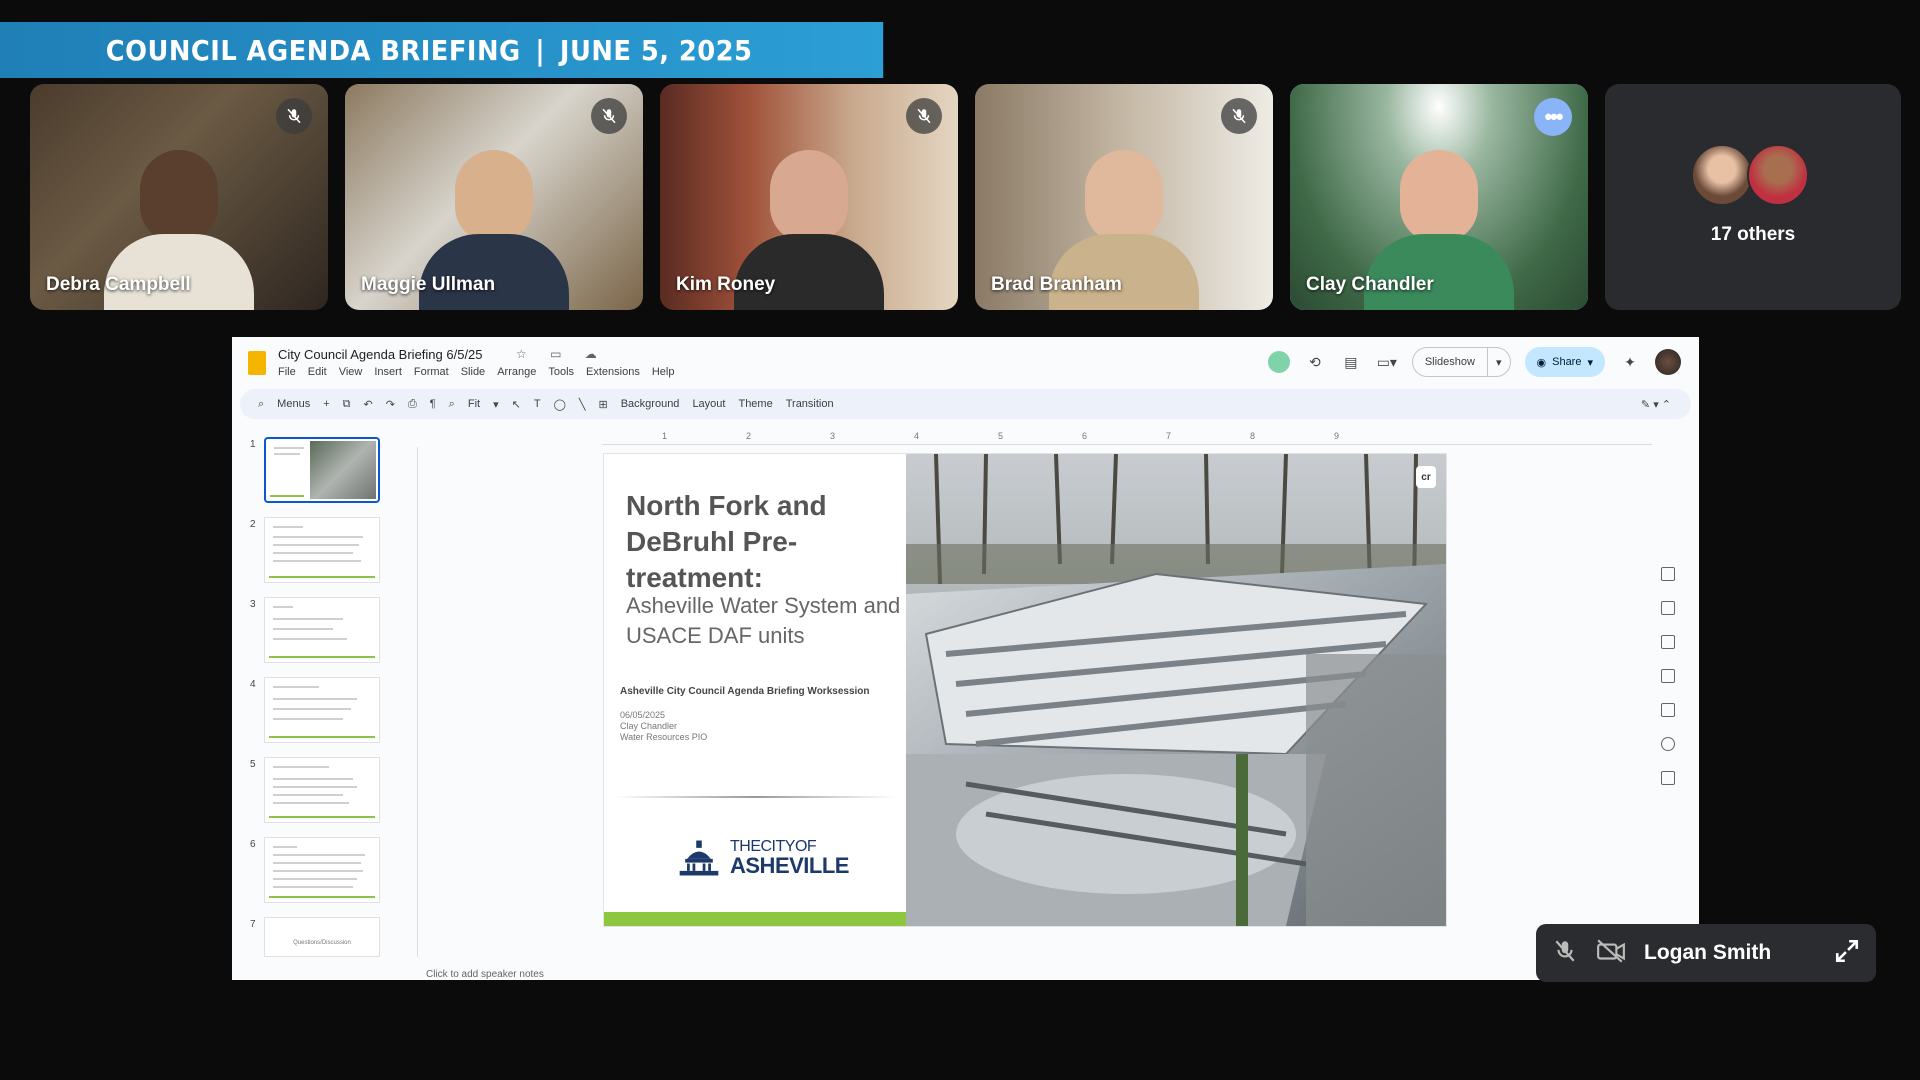 Image resolution: width=1920 pixels, height=1080 pixels. Describe the element at coordinates (1630, 362) in the screenshot. I see `gemini-icon: ✦` at that location.